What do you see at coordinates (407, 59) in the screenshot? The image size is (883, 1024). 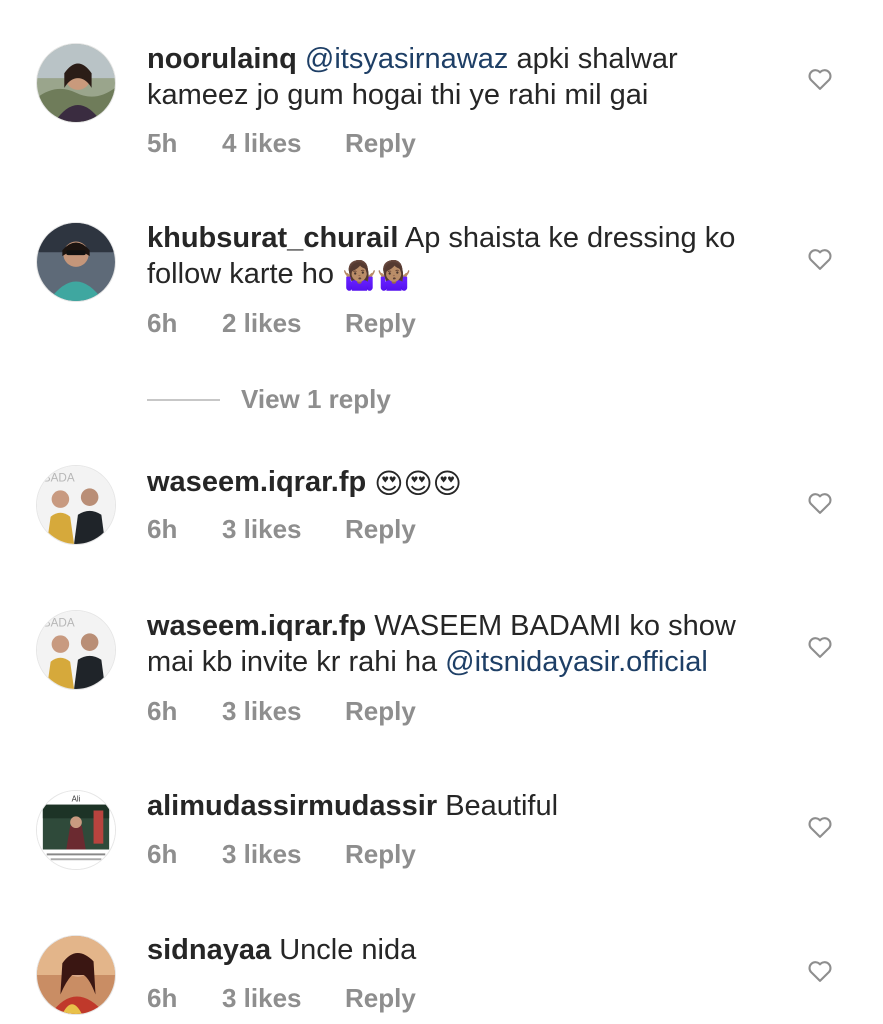 I see `comment-mention: @itsyasirnawaz` at bounding box center [407, 59].